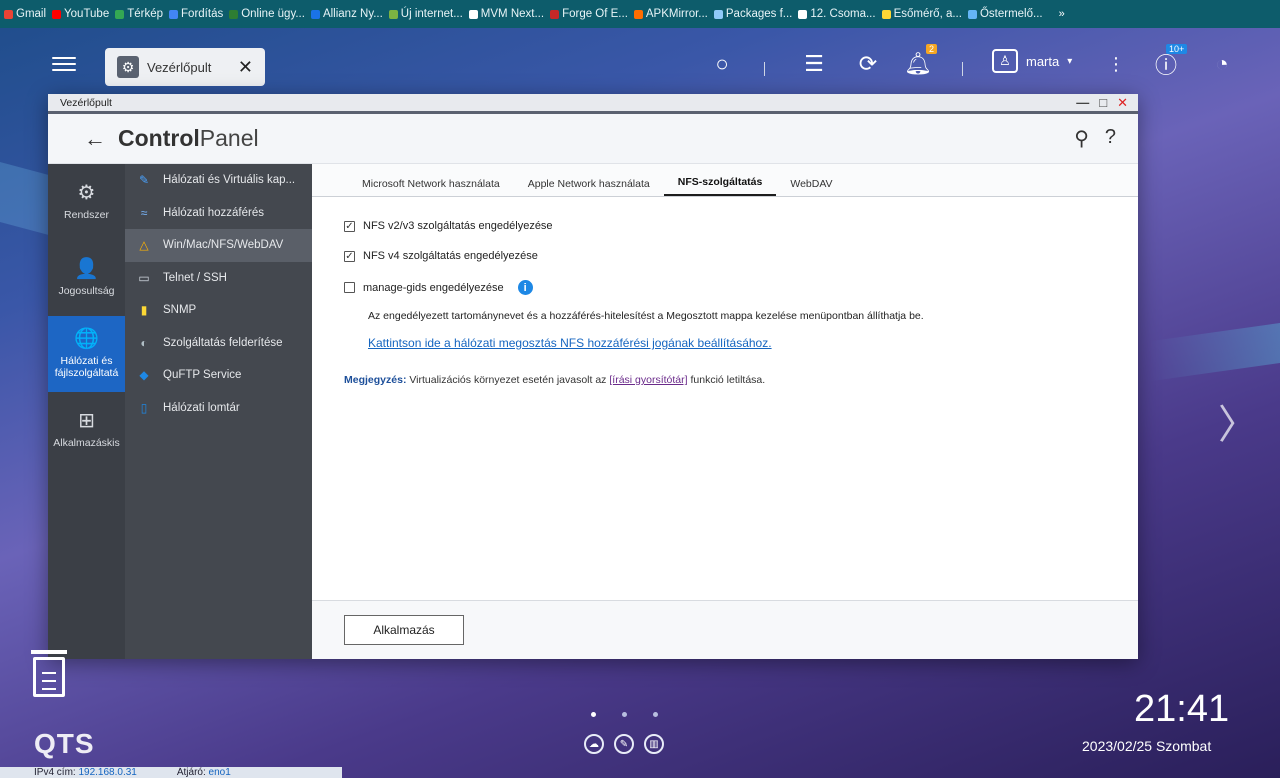 The height and width of the screenshot is (778, 1280). What do you see at coordinates (1103, 103) in the screenshot?
I see `maximize-button: □` at bounding box center [1103, 103].